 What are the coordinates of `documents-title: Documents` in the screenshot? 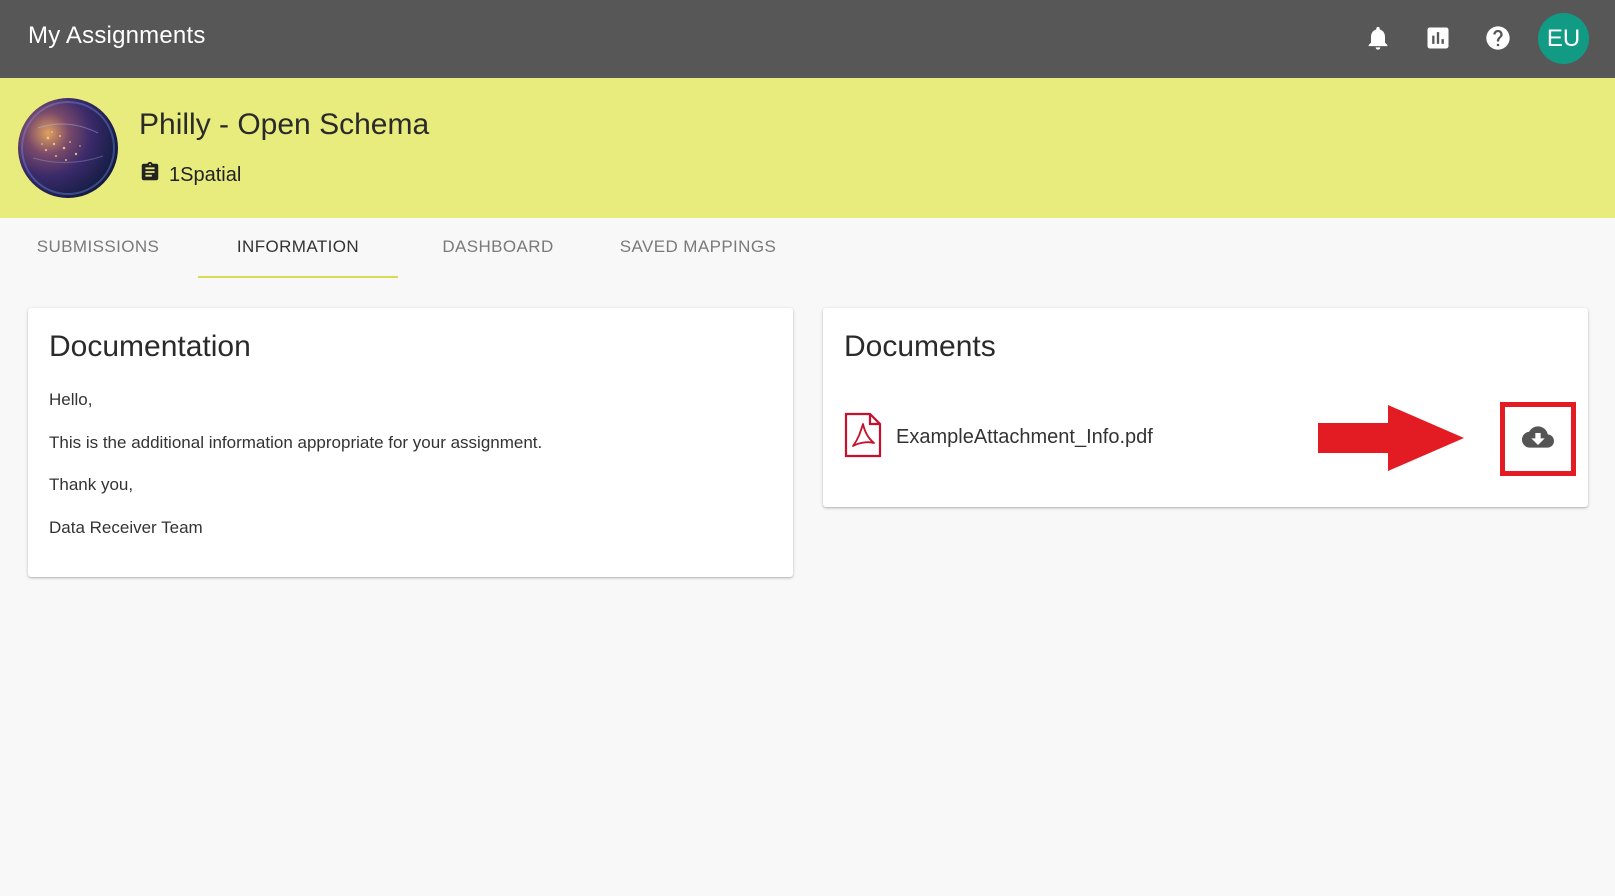 It's located at (920, 346).